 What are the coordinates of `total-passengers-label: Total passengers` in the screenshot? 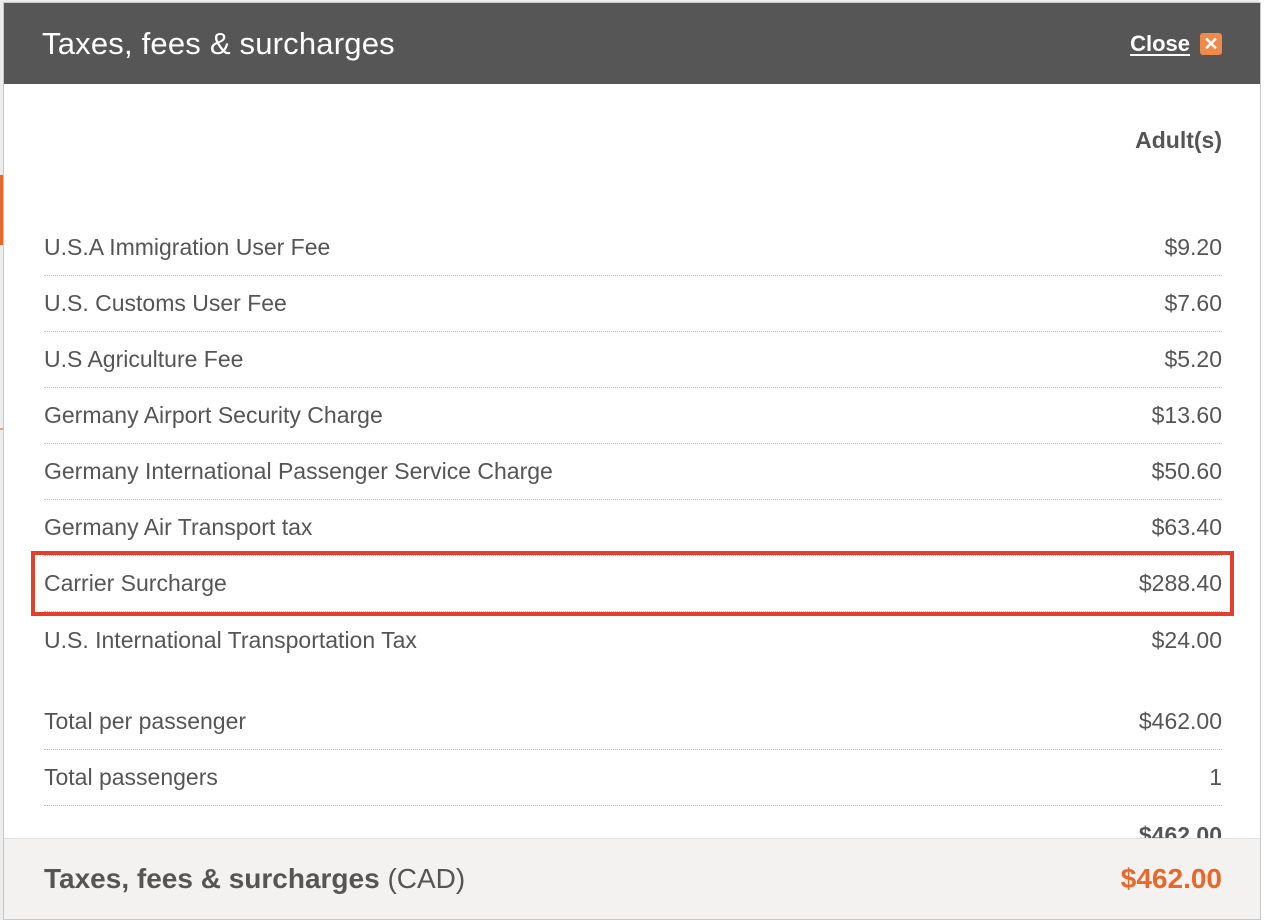 It's located at (131, 777).